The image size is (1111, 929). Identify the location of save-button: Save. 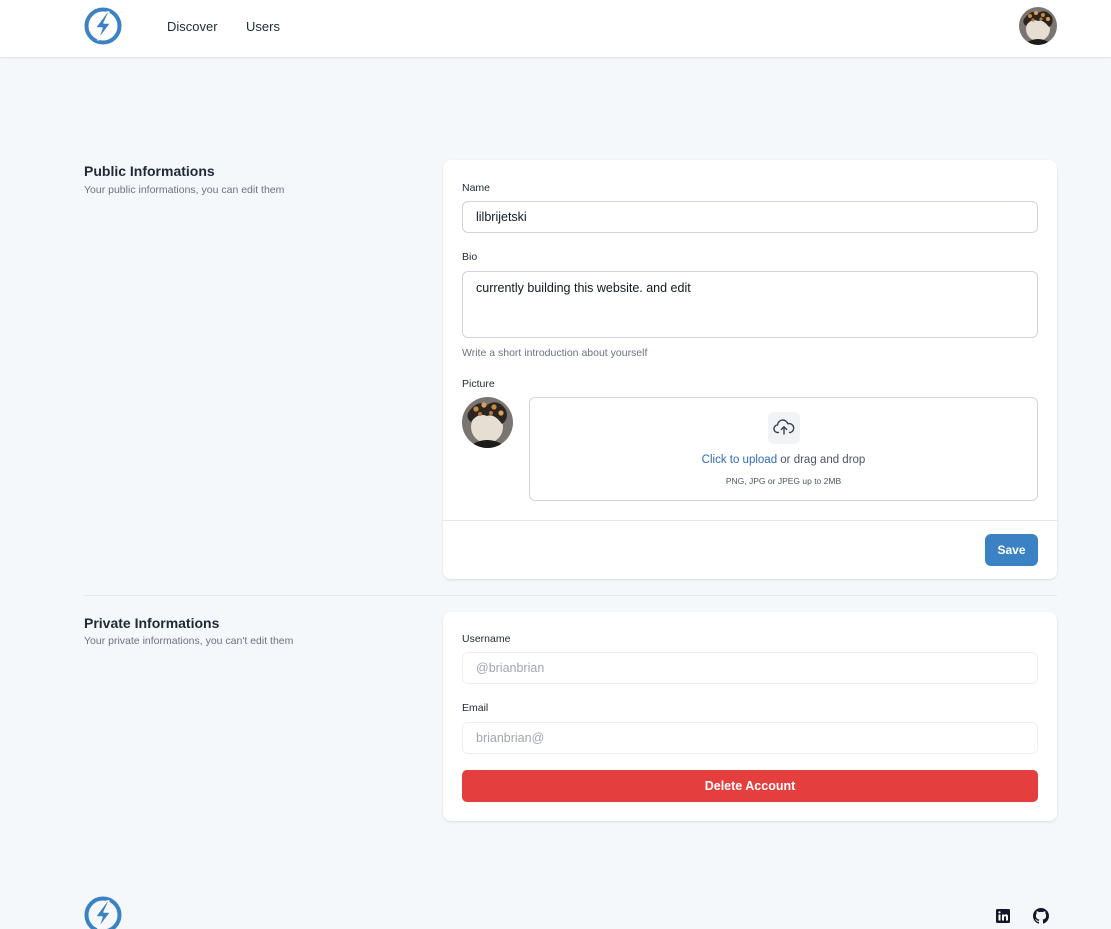
(1011, 550).